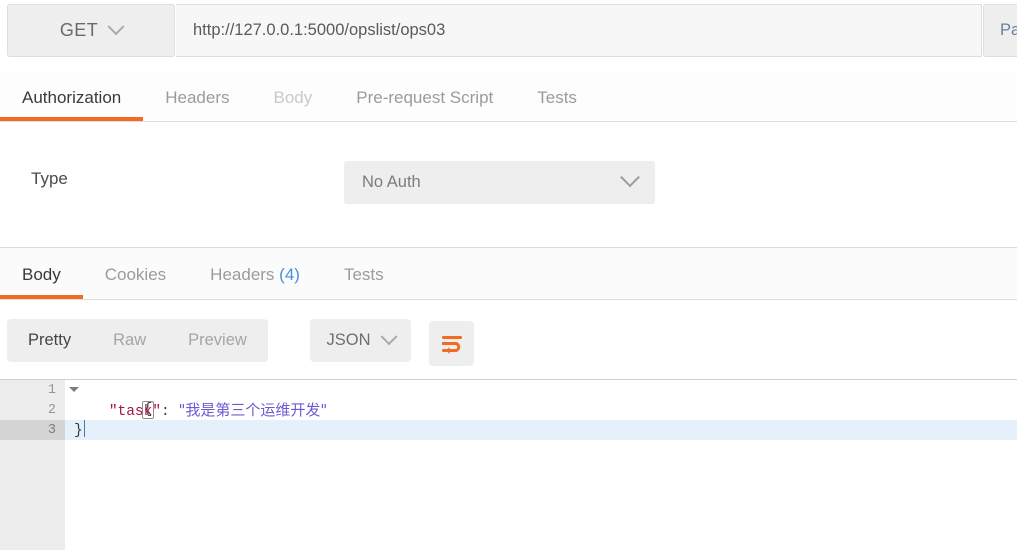 This screenshot has width=1017, height=550. I want to click on word-wrap-icon, so click(451, 344).